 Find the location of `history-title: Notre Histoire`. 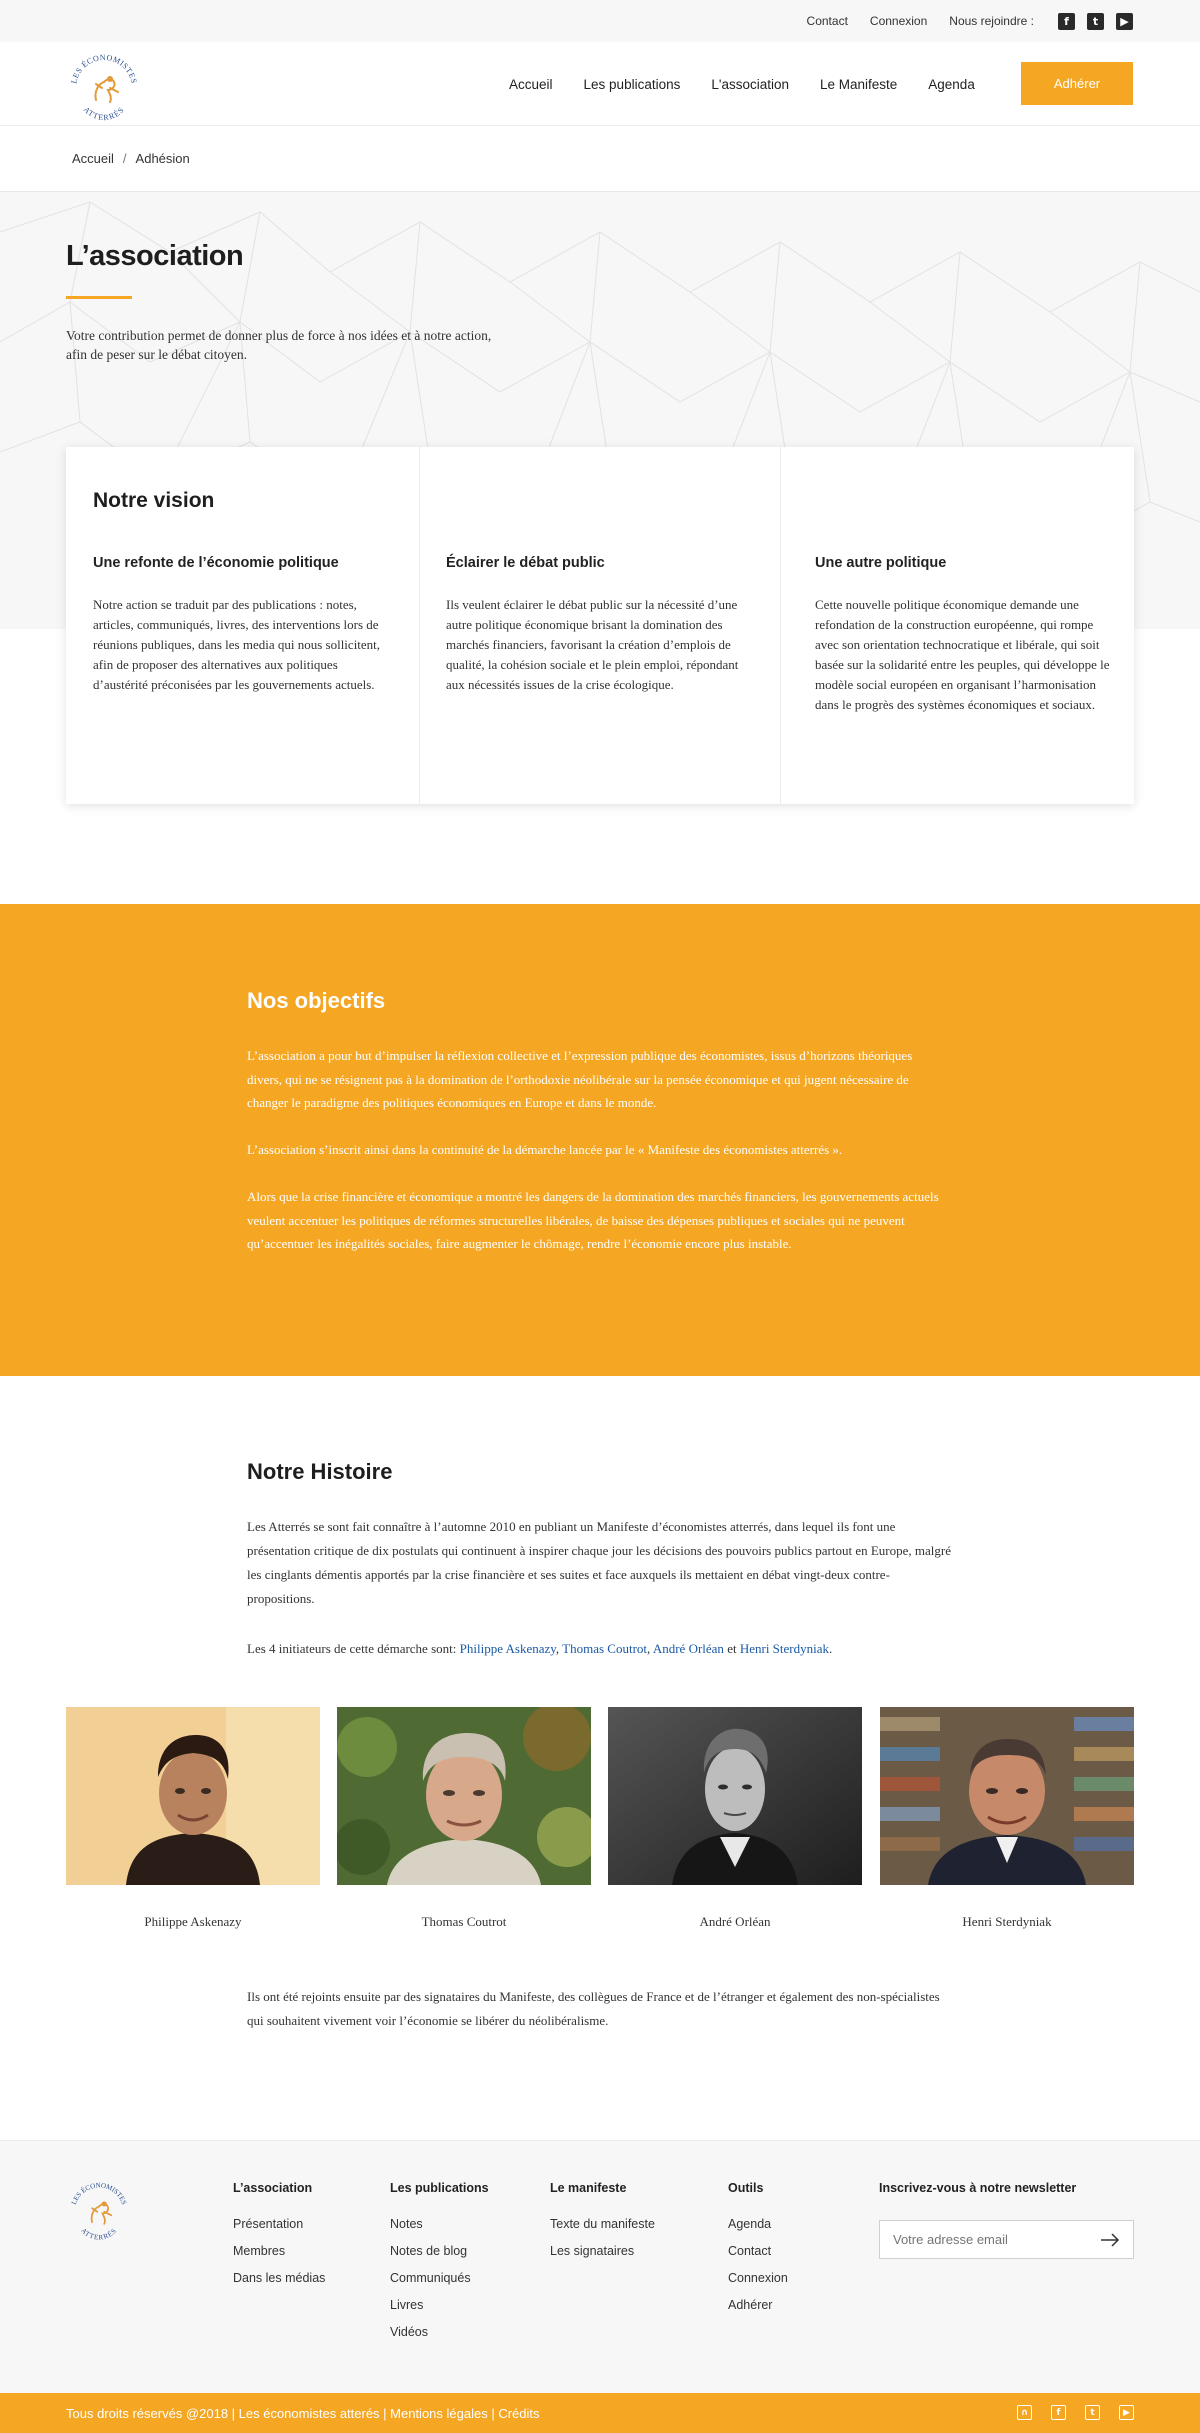

history-title: Notre Histoire is located at coordinates (320, 1471).